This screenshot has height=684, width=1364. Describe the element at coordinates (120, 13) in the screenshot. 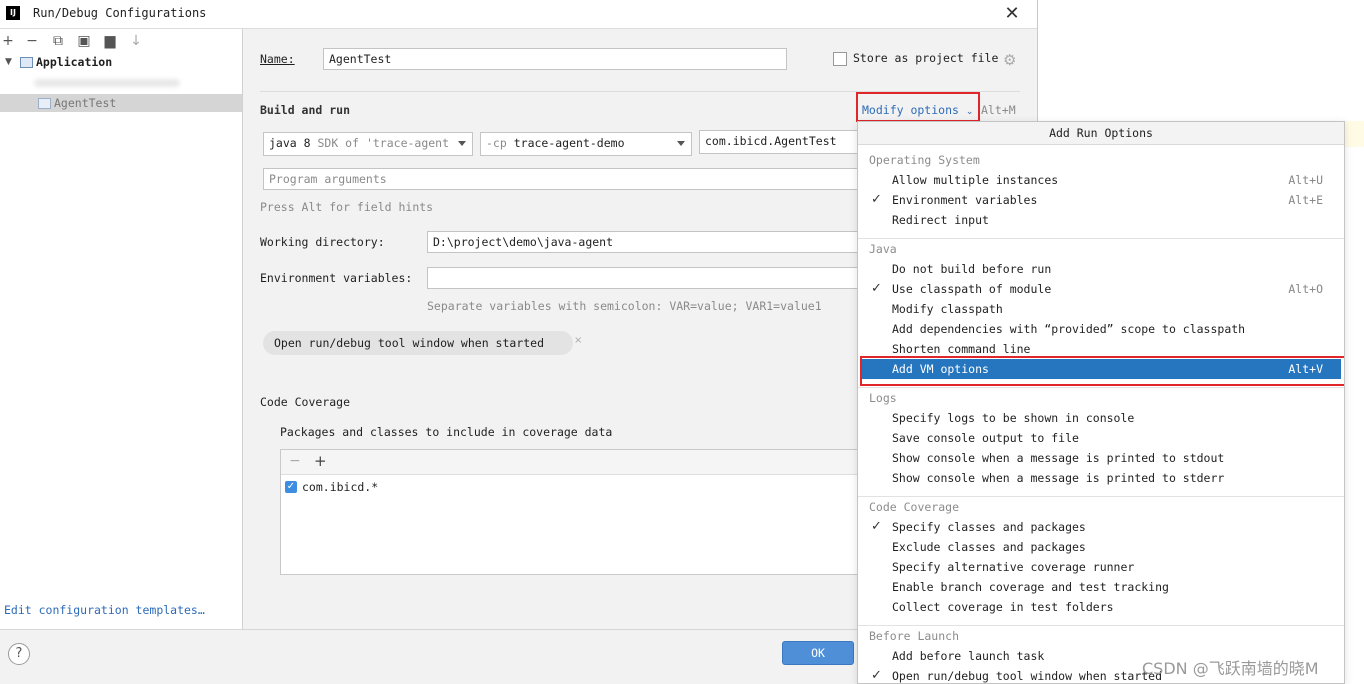

I see `window-title: Run/Debug Configurations` at that location.